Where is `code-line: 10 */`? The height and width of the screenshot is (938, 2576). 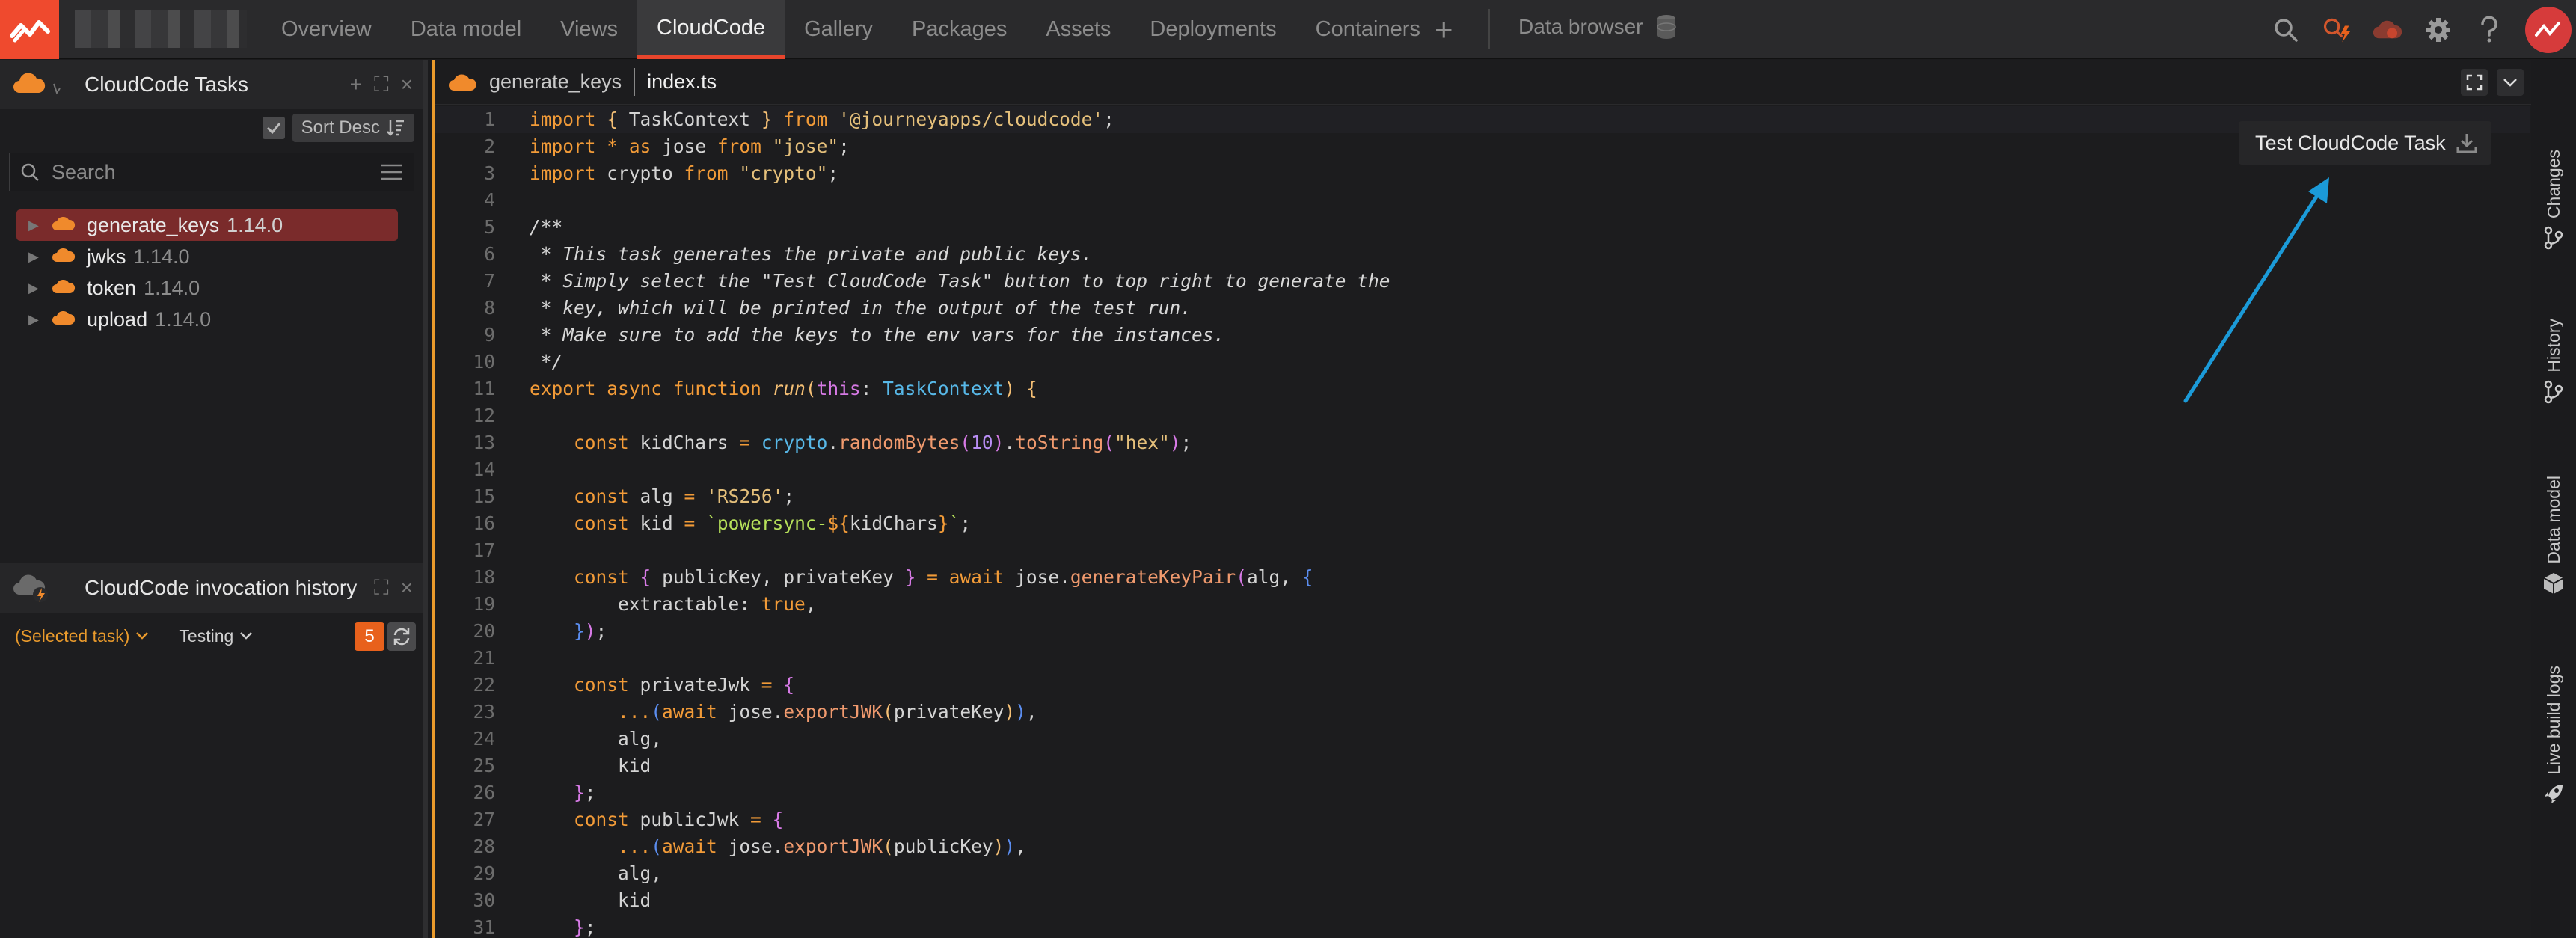
code-line: 10 */ is located at coordinates (518, 362).